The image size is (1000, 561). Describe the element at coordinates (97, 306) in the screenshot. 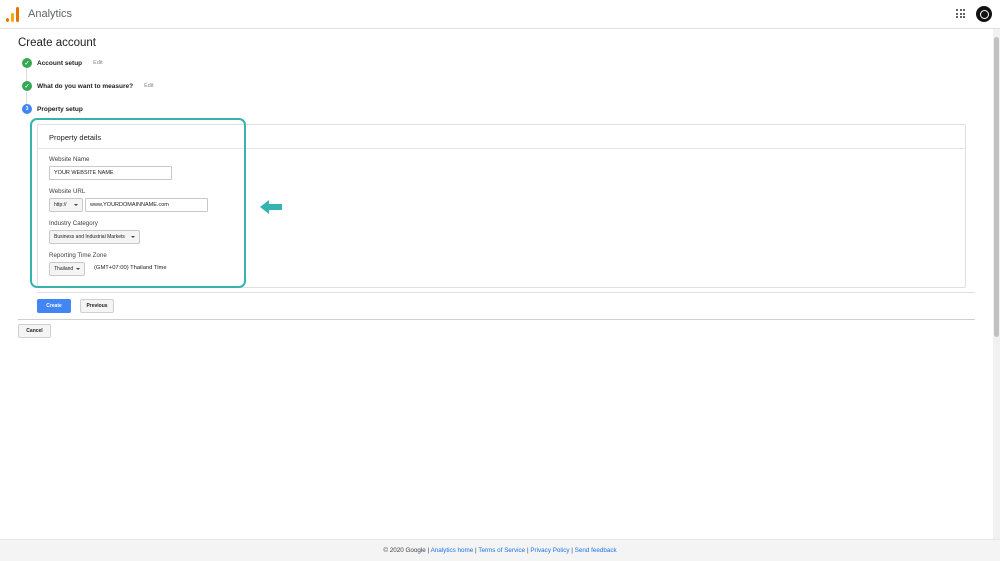

I see `previous-button: Previous` at that location.